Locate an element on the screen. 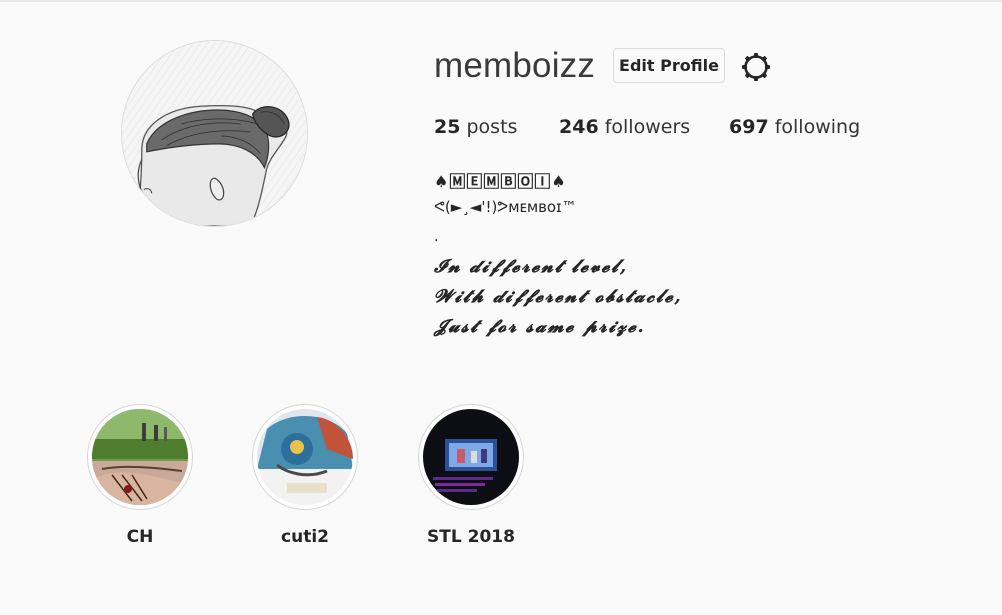 The width and height of the screenshot is (1002, 615). story-highlight-ch: CH is located at coordinates (140, 475).